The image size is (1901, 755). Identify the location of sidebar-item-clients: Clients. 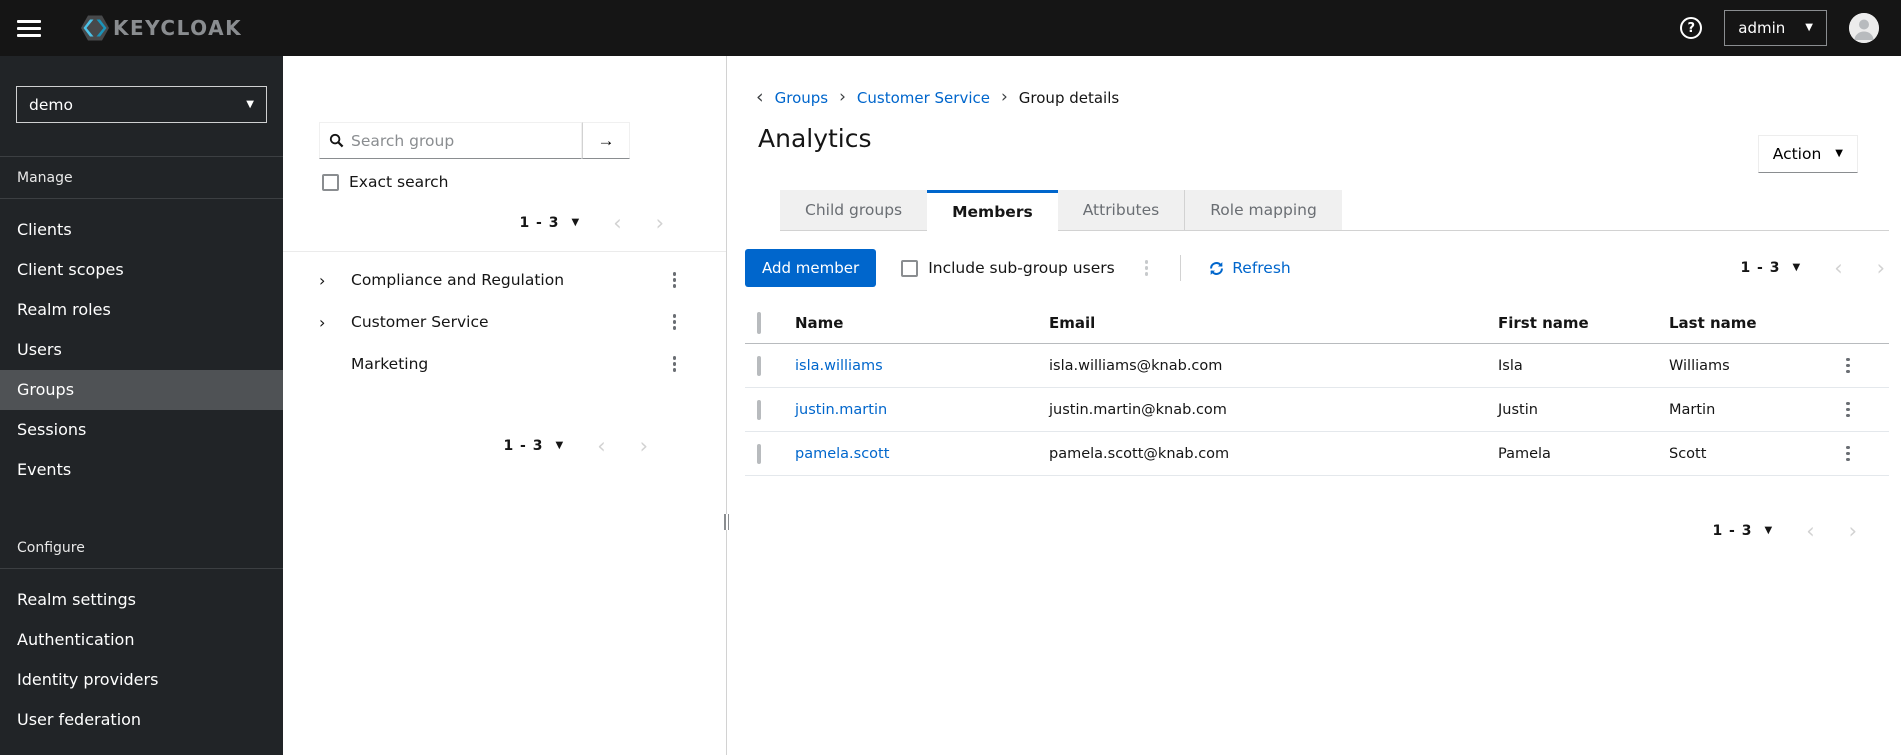
(141, 230).